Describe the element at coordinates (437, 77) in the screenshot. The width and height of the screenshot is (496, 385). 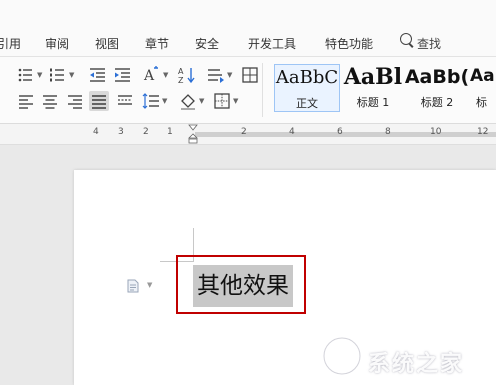
I see `style-heading-2-sample: AaBb(` at that location.